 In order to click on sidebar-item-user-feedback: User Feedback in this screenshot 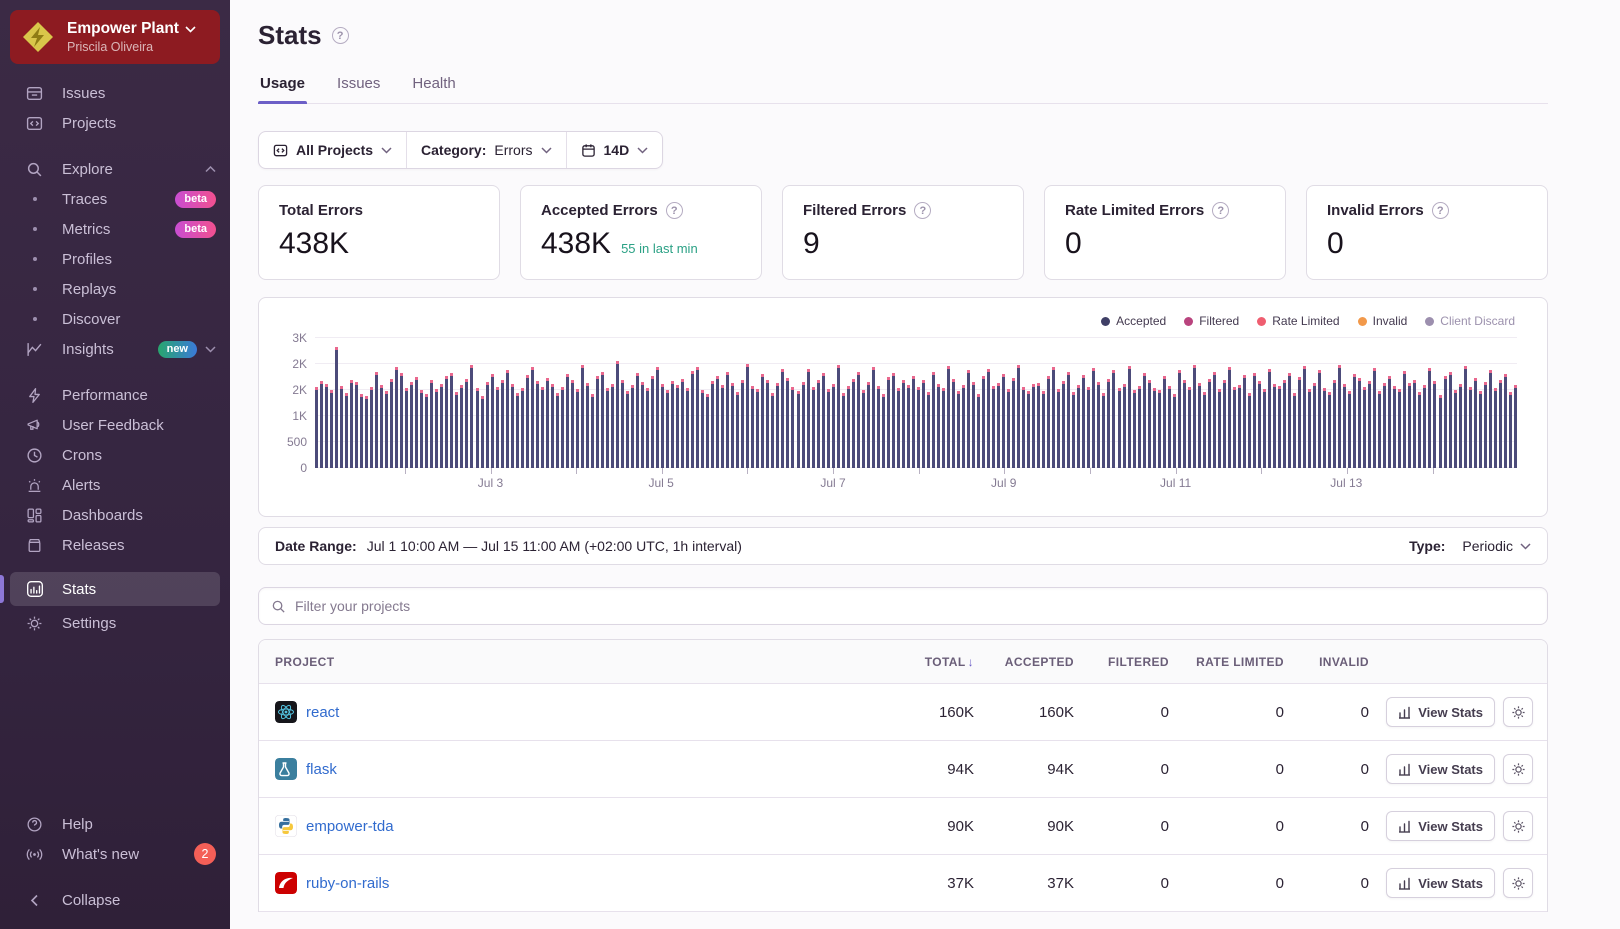, I will do `click(115, 425)`.